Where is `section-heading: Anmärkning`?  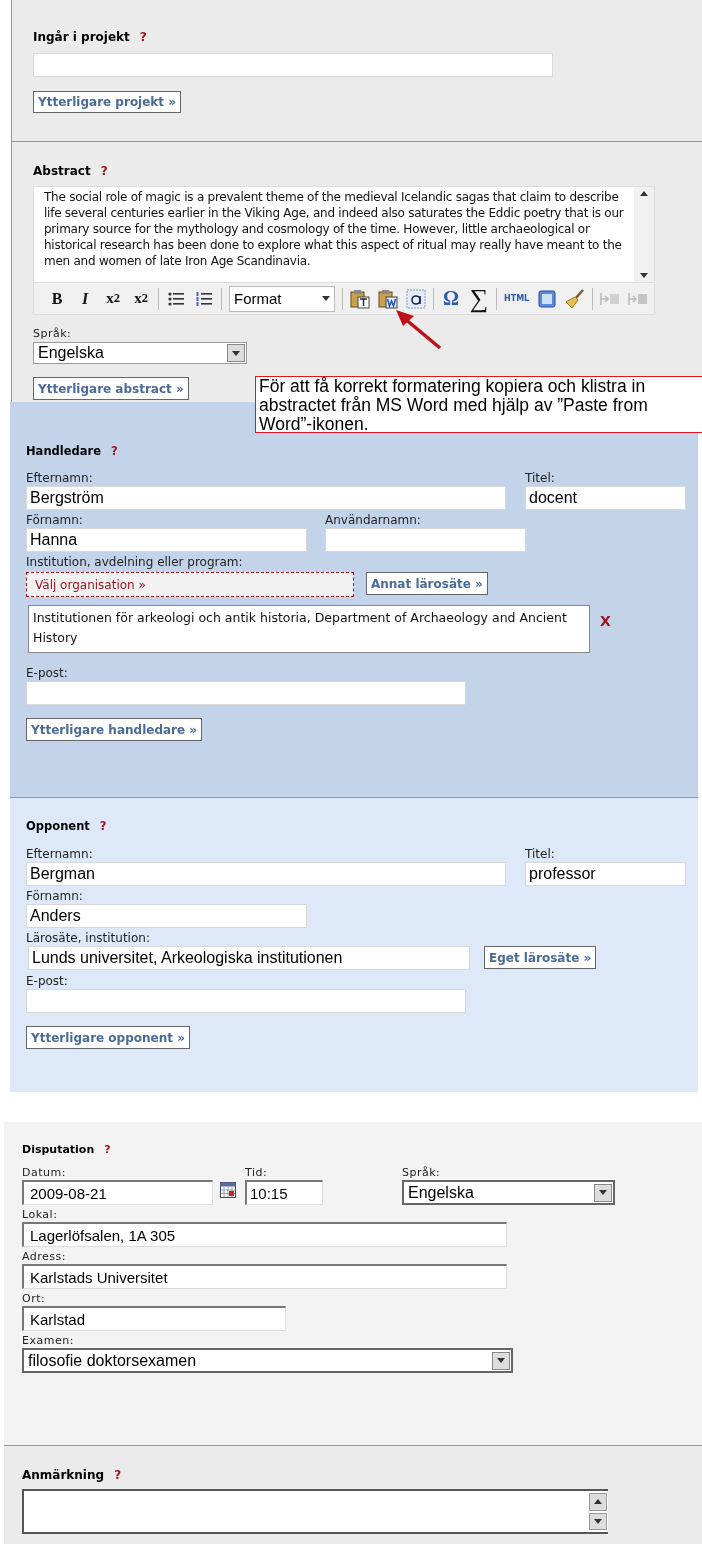 section-heading: Anmärkning is located at coordinates (63, 1475).